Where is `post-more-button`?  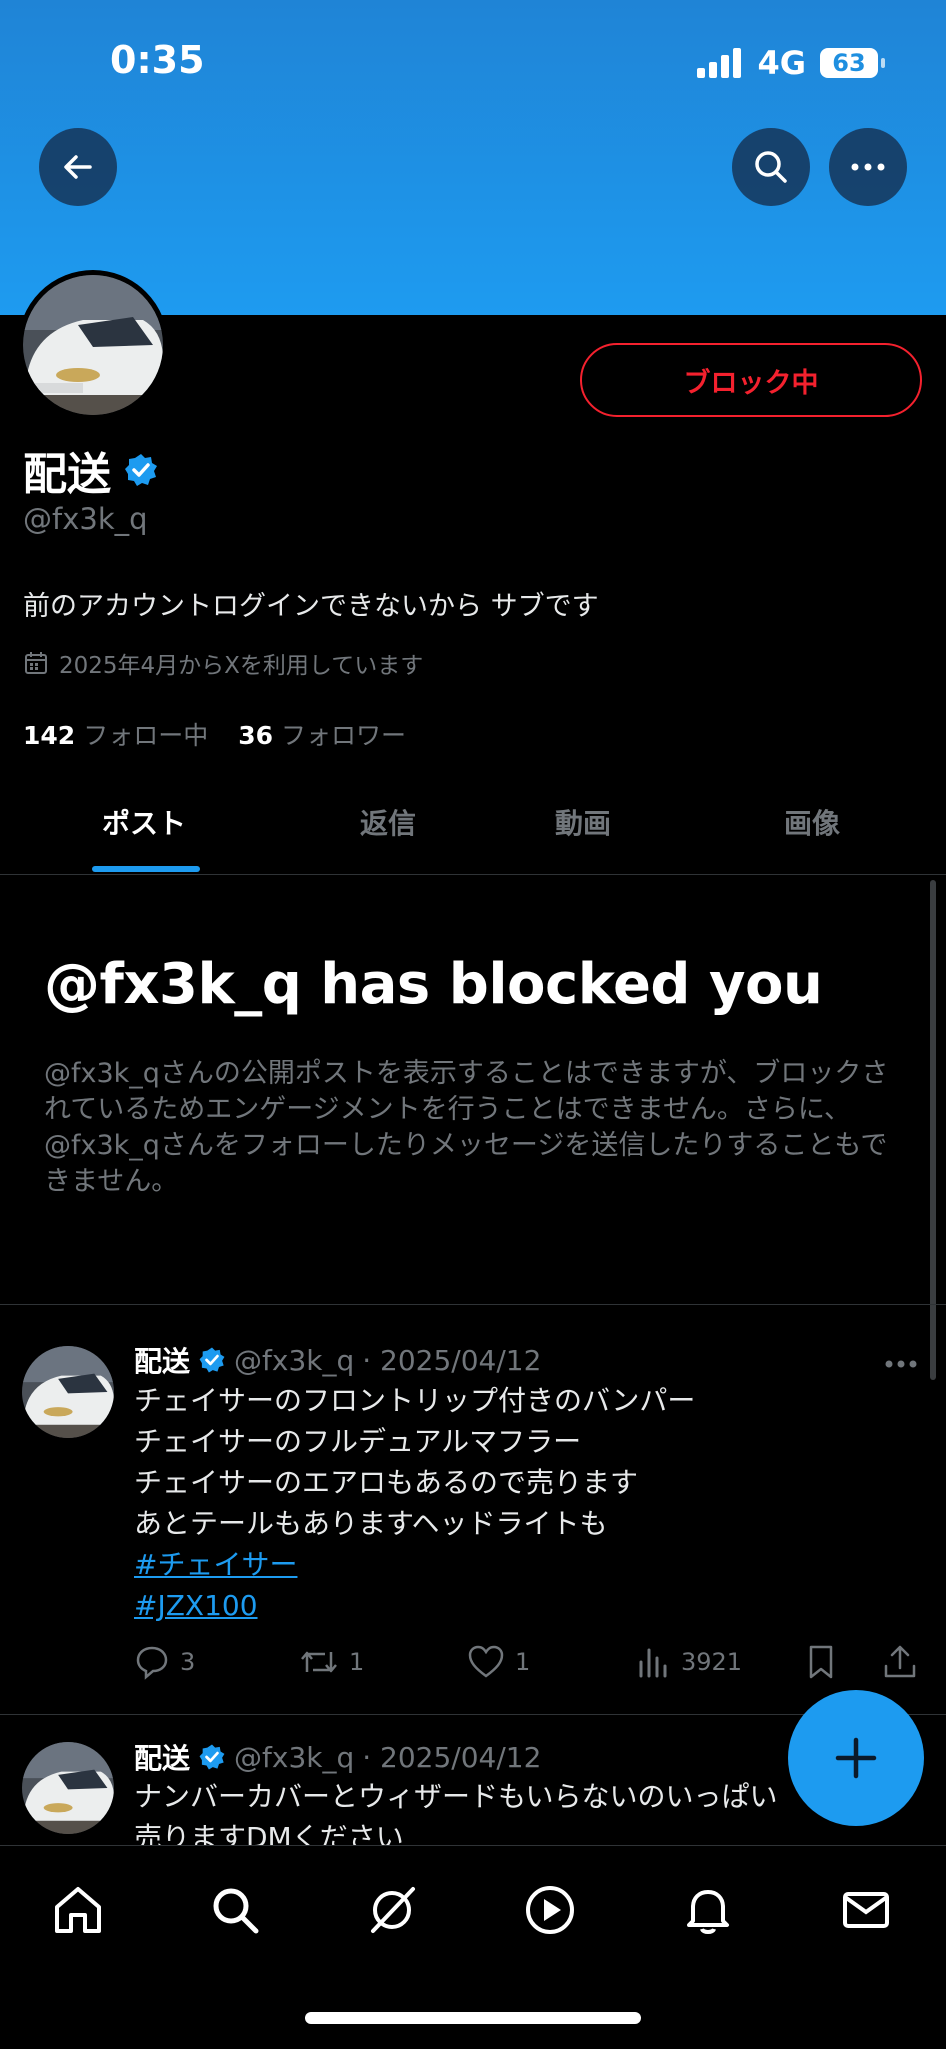
post-more-button is located at coordinates (901, 1363).